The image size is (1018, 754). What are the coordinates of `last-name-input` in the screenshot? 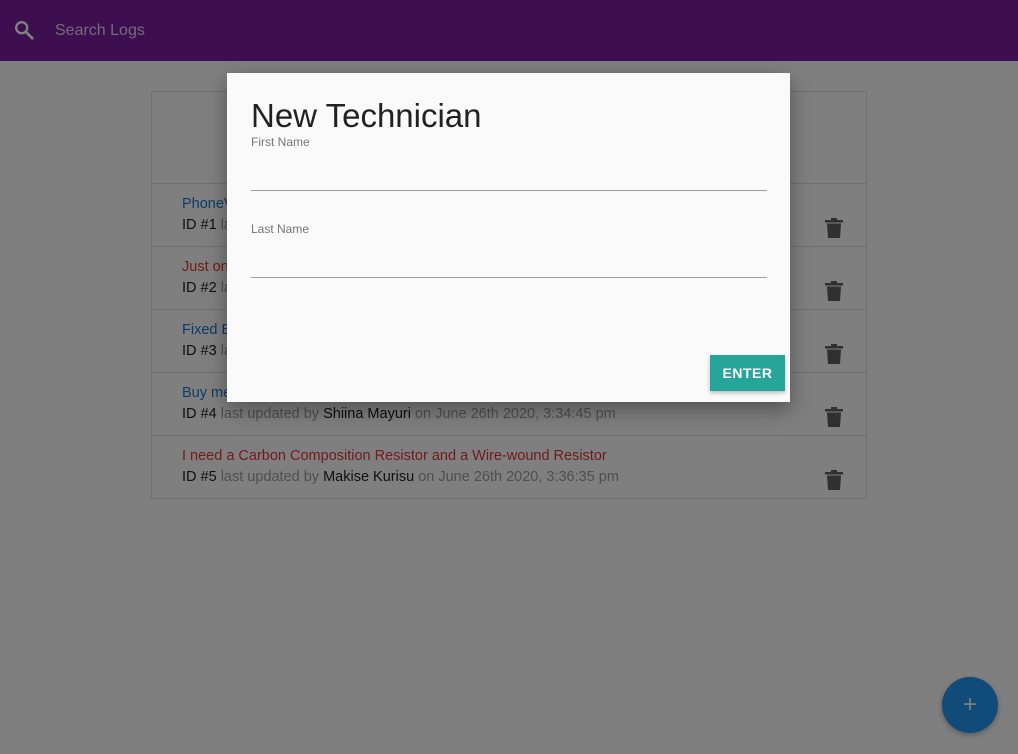 It's located at (509, 265).